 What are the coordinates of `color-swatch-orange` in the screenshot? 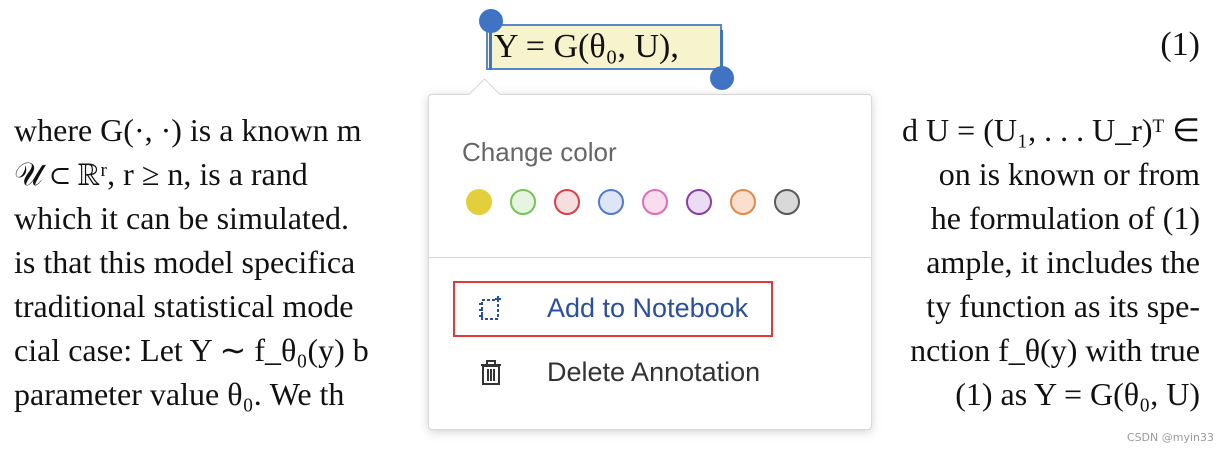 It's located at (743, 202).